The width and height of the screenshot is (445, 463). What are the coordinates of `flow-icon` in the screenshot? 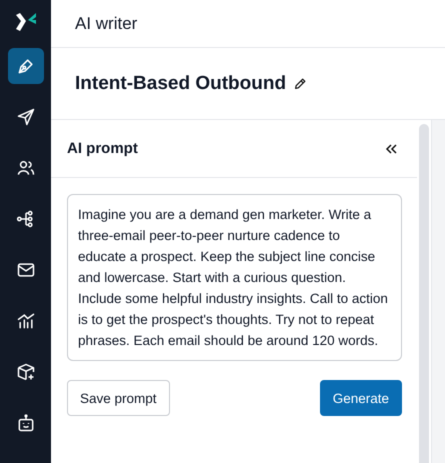 It's located at (26, 219).